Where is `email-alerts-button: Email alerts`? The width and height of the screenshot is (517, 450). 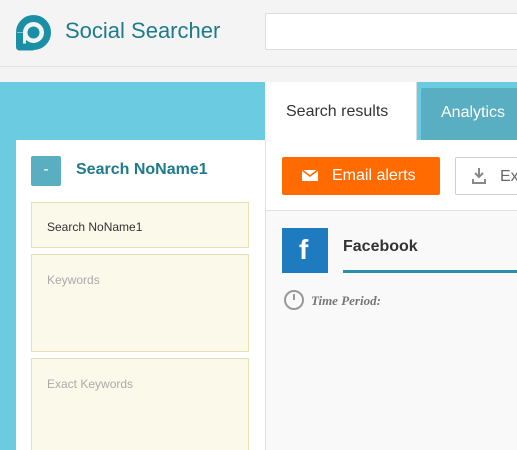
email-alerts-button: Email alerts is located at coordinates (361, 176).